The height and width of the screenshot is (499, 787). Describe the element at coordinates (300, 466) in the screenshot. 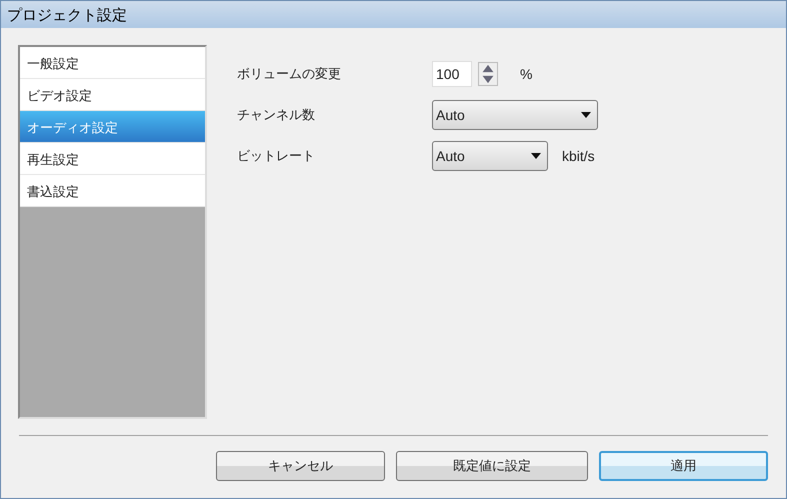

I see `dialog-button: キャンセル` at that location.